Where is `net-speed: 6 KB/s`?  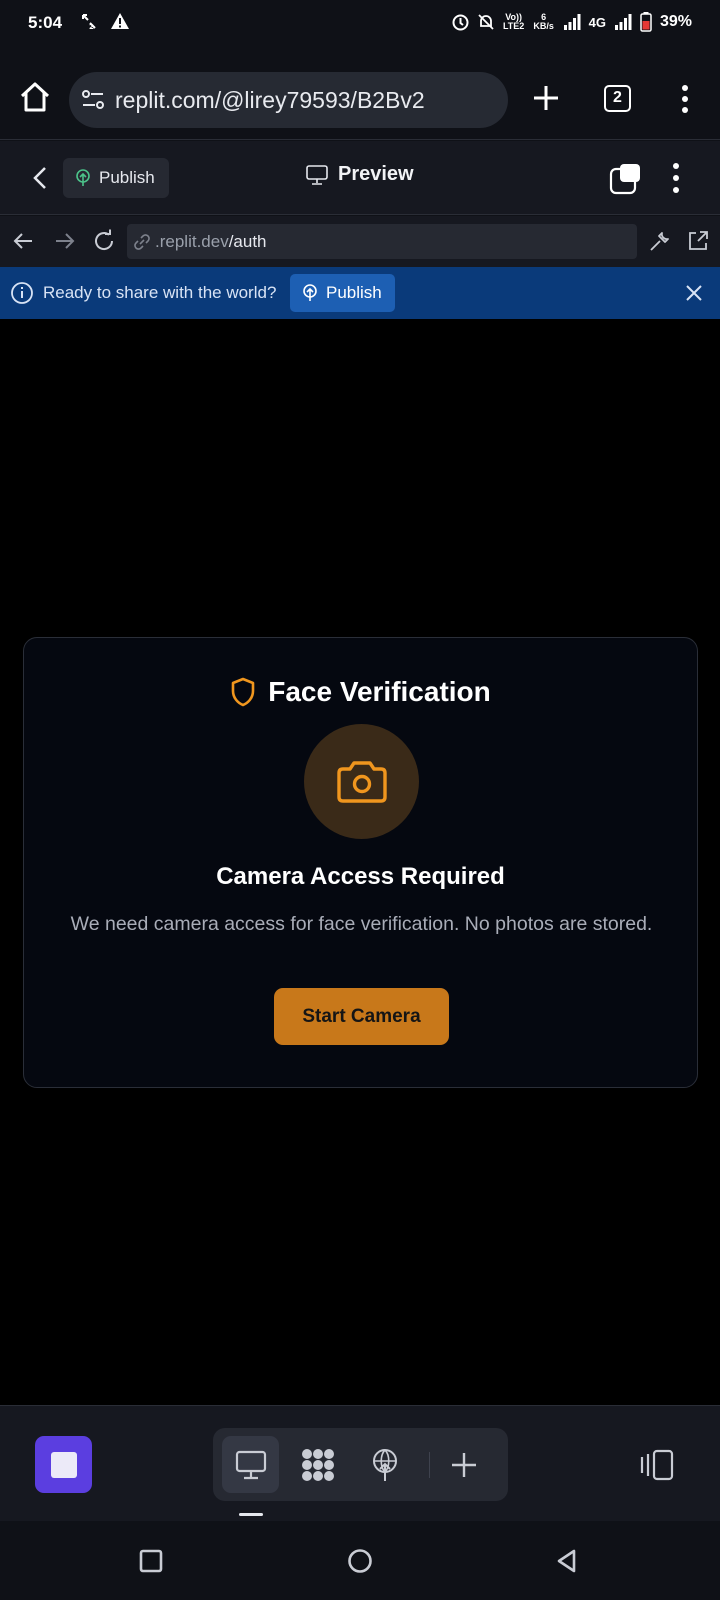
net-speed: 6 KB/s is located at coordinates (543, 21).